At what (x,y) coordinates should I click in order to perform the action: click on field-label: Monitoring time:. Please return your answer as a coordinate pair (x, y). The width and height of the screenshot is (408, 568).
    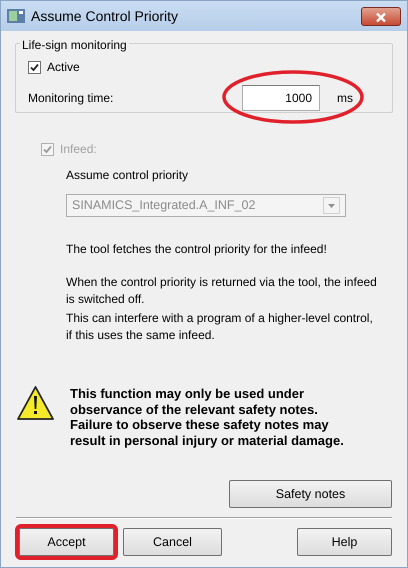
    Looking at the image, I should click on (71, 98).